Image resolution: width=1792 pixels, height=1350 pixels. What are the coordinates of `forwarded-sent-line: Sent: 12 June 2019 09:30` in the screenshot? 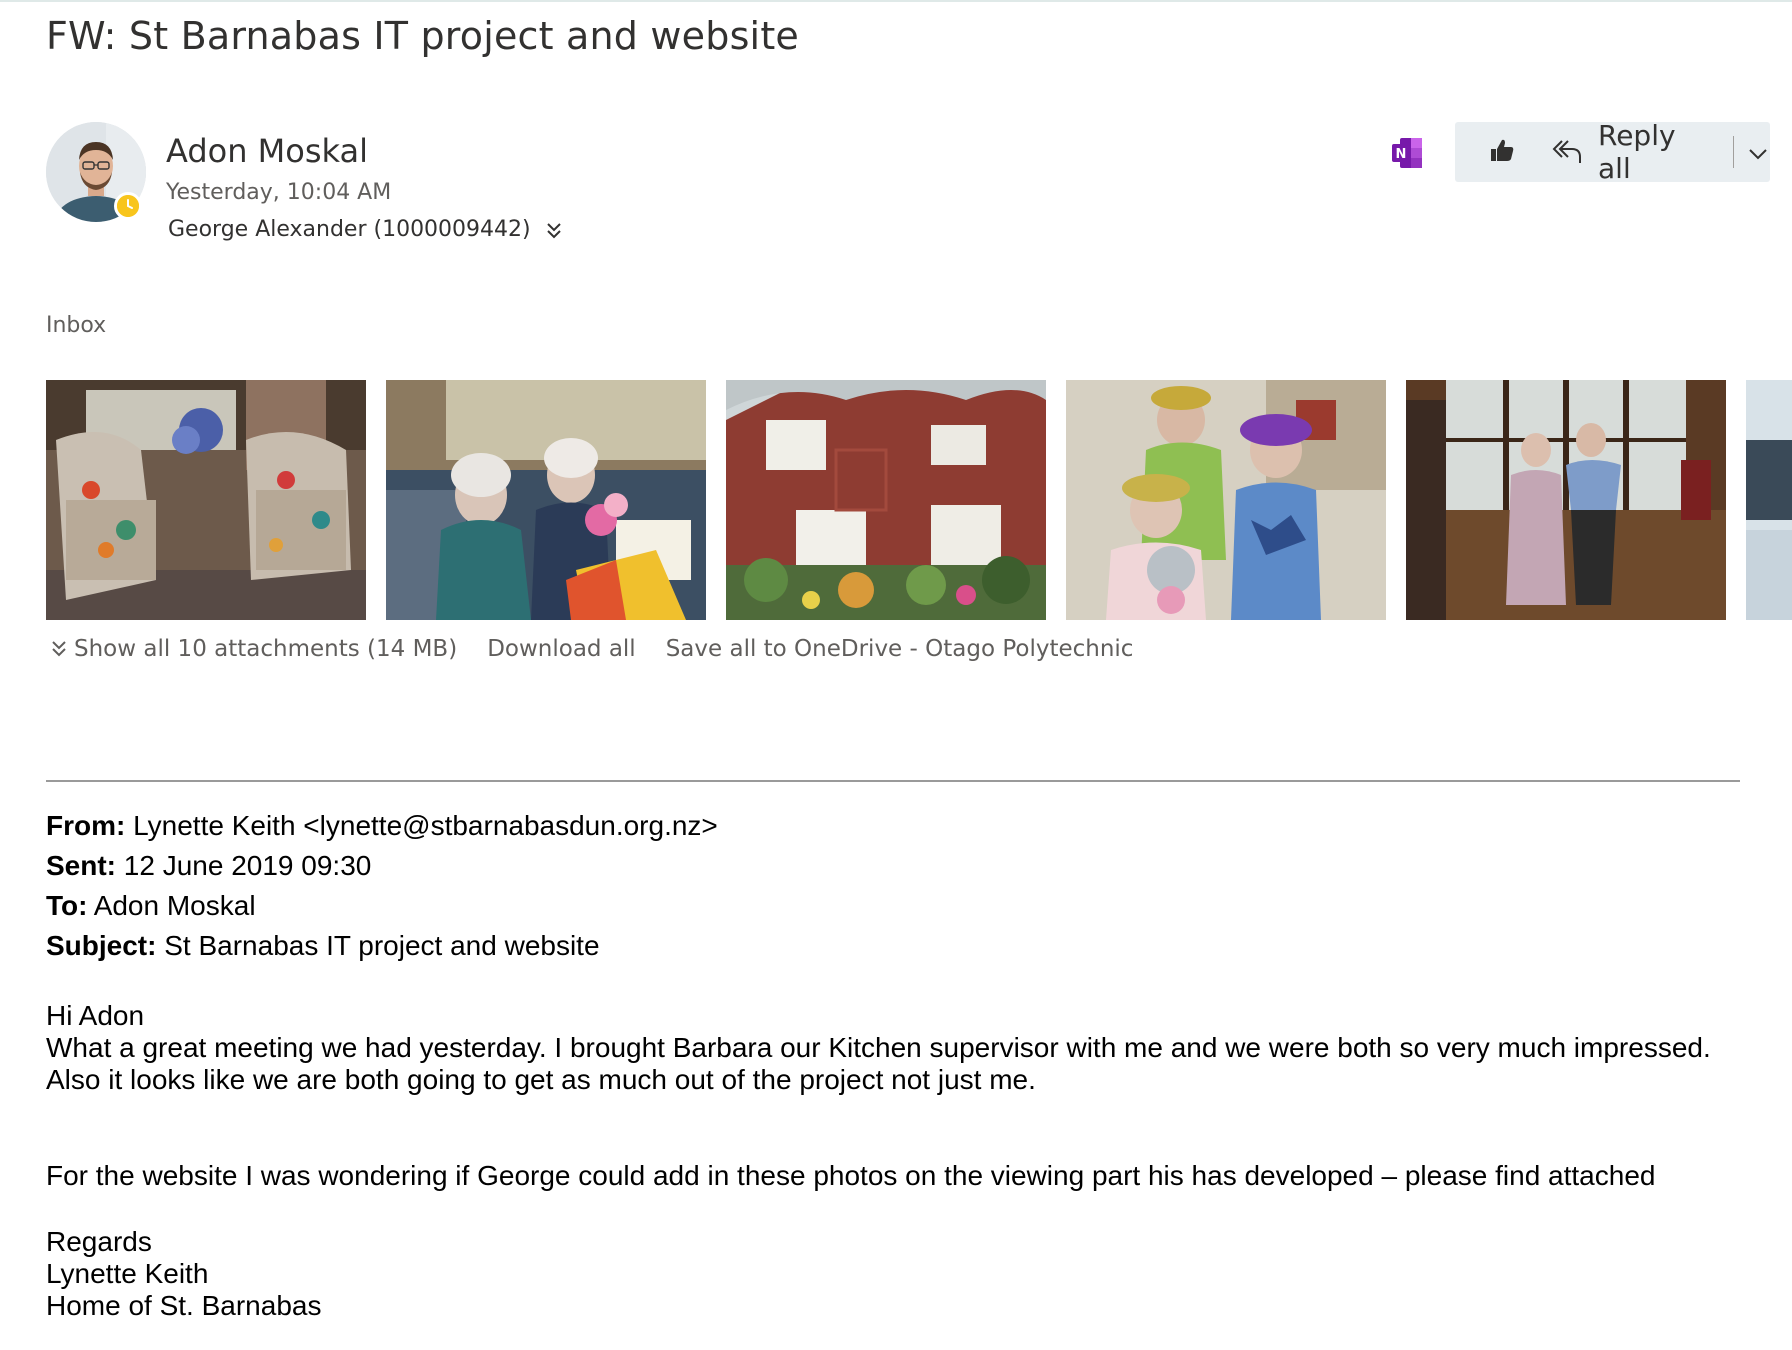 It's located at (906, 866).